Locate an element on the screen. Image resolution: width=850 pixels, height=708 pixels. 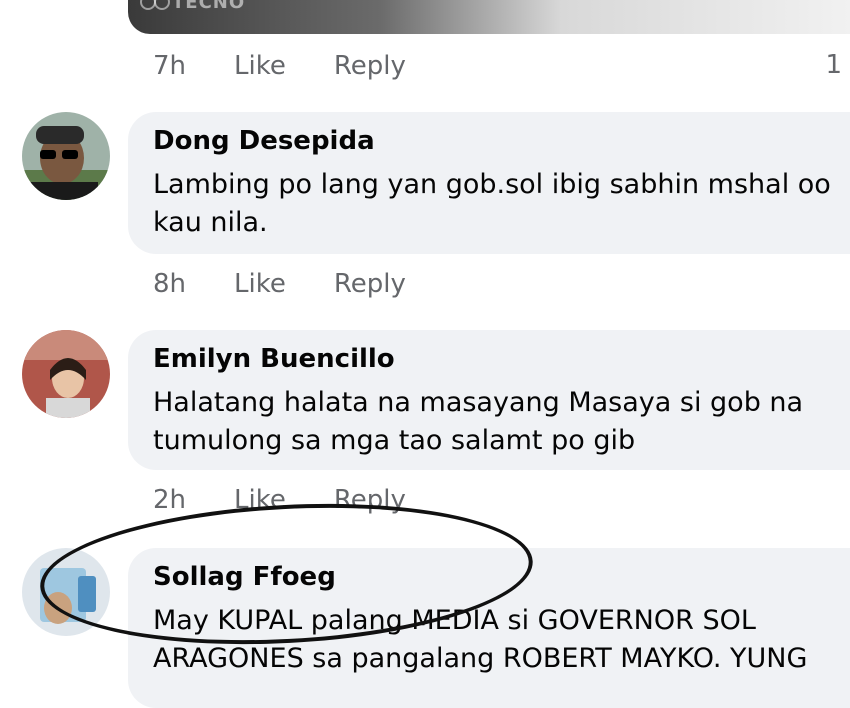
tecno-logo-icon is located at coordinates (155, 5).